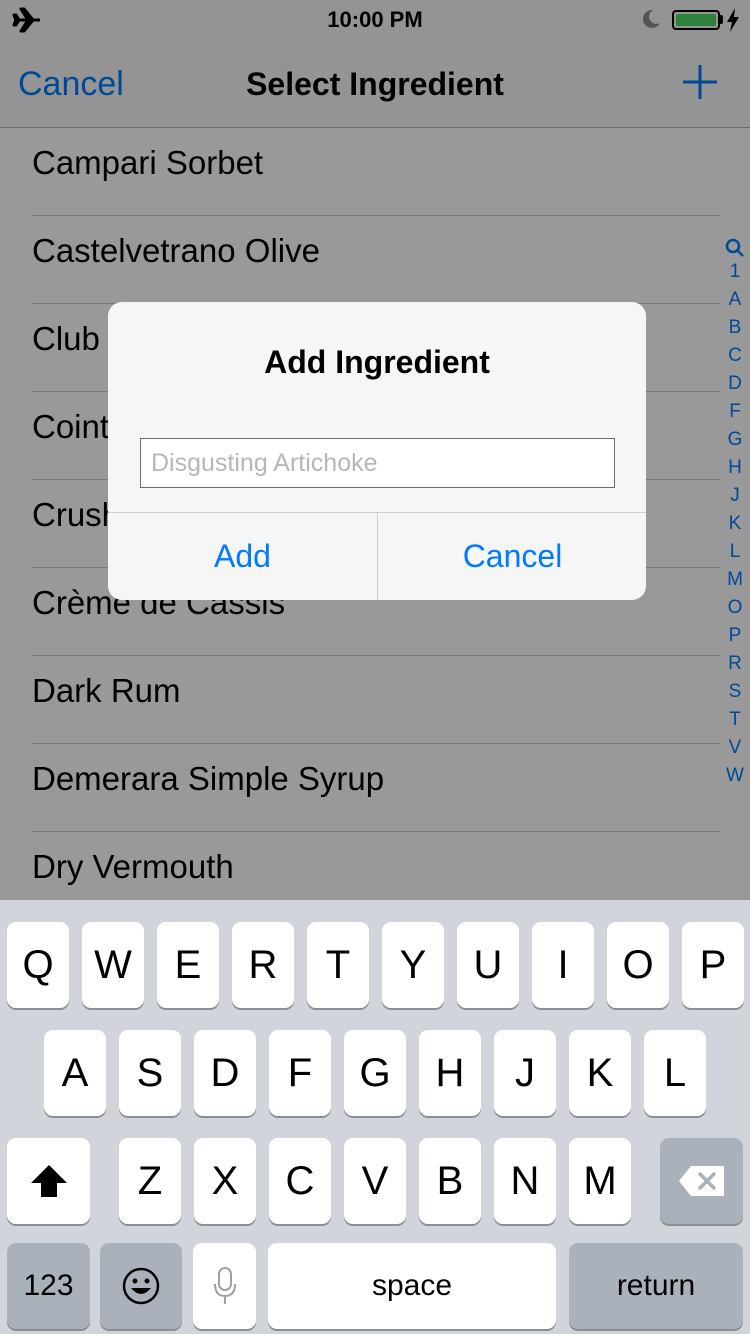  I want to click on key-o: O, so click(638, 965).